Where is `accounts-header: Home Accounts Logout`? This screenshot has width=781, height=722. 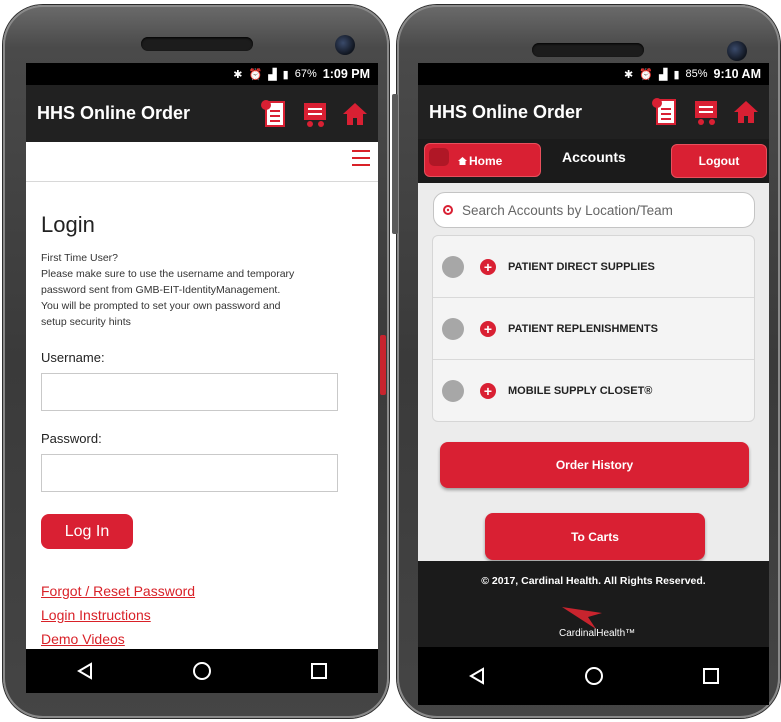
accounts-header: Home Accounts Logout is located at coordinates (593, 161).